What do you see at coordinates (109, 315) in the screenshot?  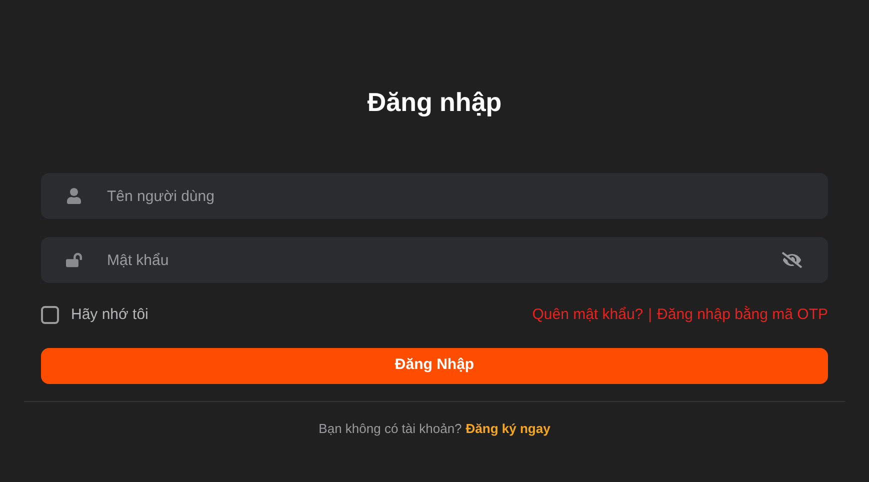 I see `remember-label: Hãy nhớ tôi` at bounding box center [109, 315].